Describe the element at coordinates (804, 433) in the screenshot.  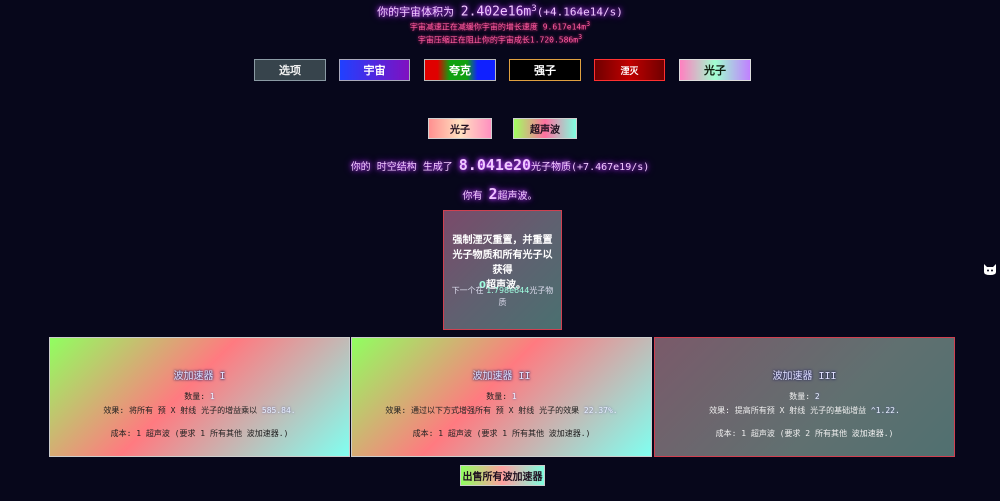
I see `upgrade-cost: 成本: 1 超声波 (要求 2 所有其他 波加速器.)` at that location.